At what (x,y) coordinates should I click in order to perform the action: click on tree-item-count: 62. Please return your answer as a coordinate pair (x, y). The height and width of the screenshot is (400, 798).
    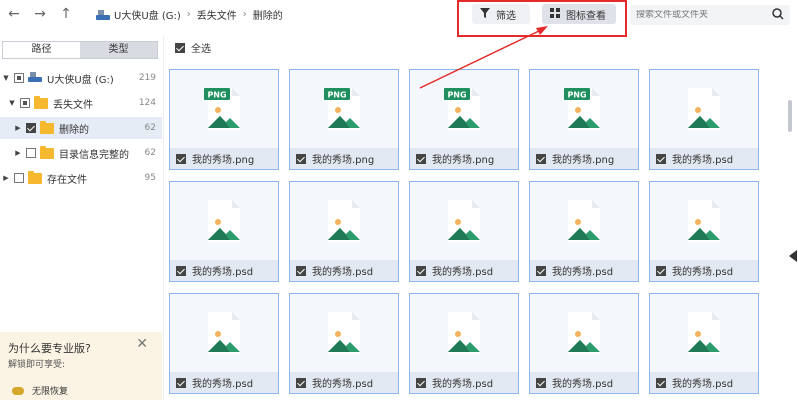
    Looking at the image, I should click on (150, 128).